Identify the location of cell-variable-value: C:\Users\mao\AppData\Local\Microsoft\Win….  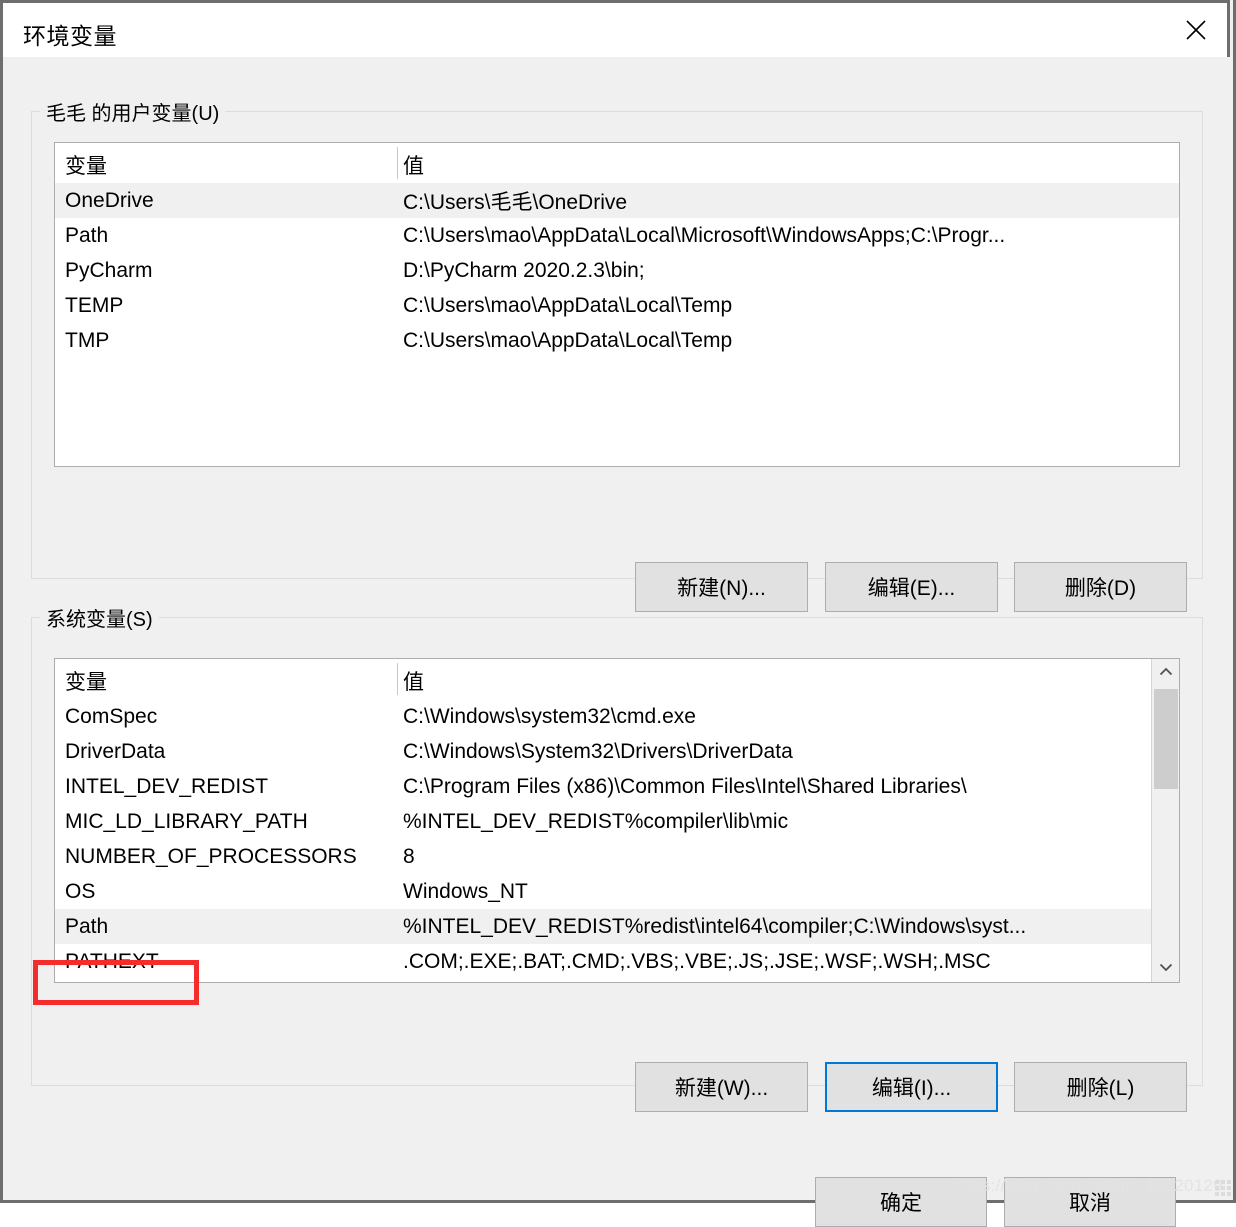
(704, 235).